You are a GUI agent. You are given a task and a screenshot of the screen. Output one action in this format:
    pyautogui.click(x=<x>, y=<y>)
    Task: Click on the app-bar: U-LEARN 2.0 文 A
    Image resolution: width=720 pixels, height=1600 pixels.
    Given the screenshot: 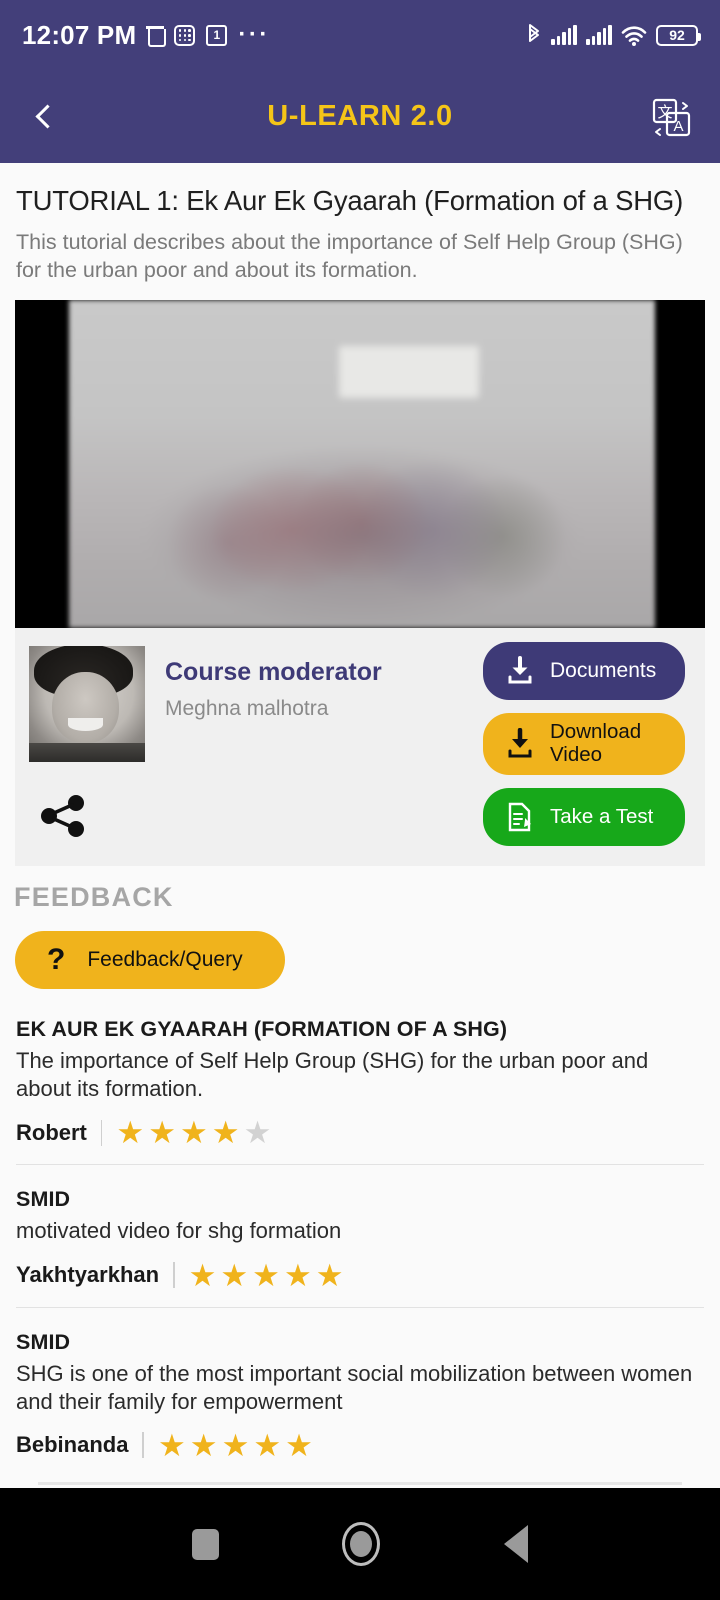 What is the action you would take?
    pyautogui.click(x=360, y=116)
    